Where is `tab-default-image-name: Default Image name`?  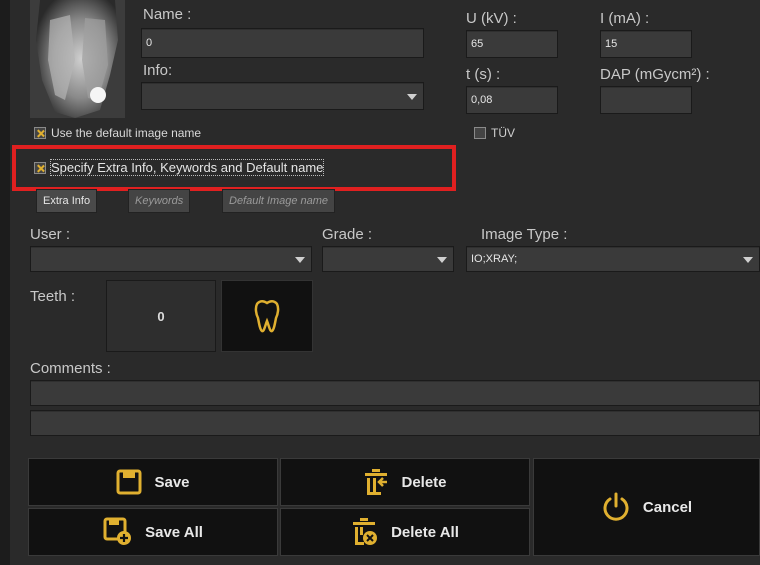
tab-default-image-name: Default Image name is located at coordinates (279, 201).